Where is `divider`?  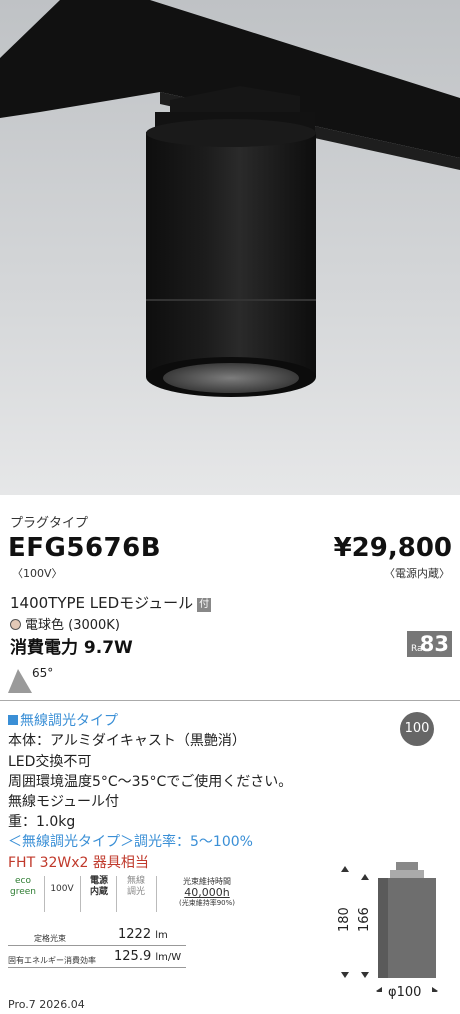
divider is located at coordinates (230, 700).